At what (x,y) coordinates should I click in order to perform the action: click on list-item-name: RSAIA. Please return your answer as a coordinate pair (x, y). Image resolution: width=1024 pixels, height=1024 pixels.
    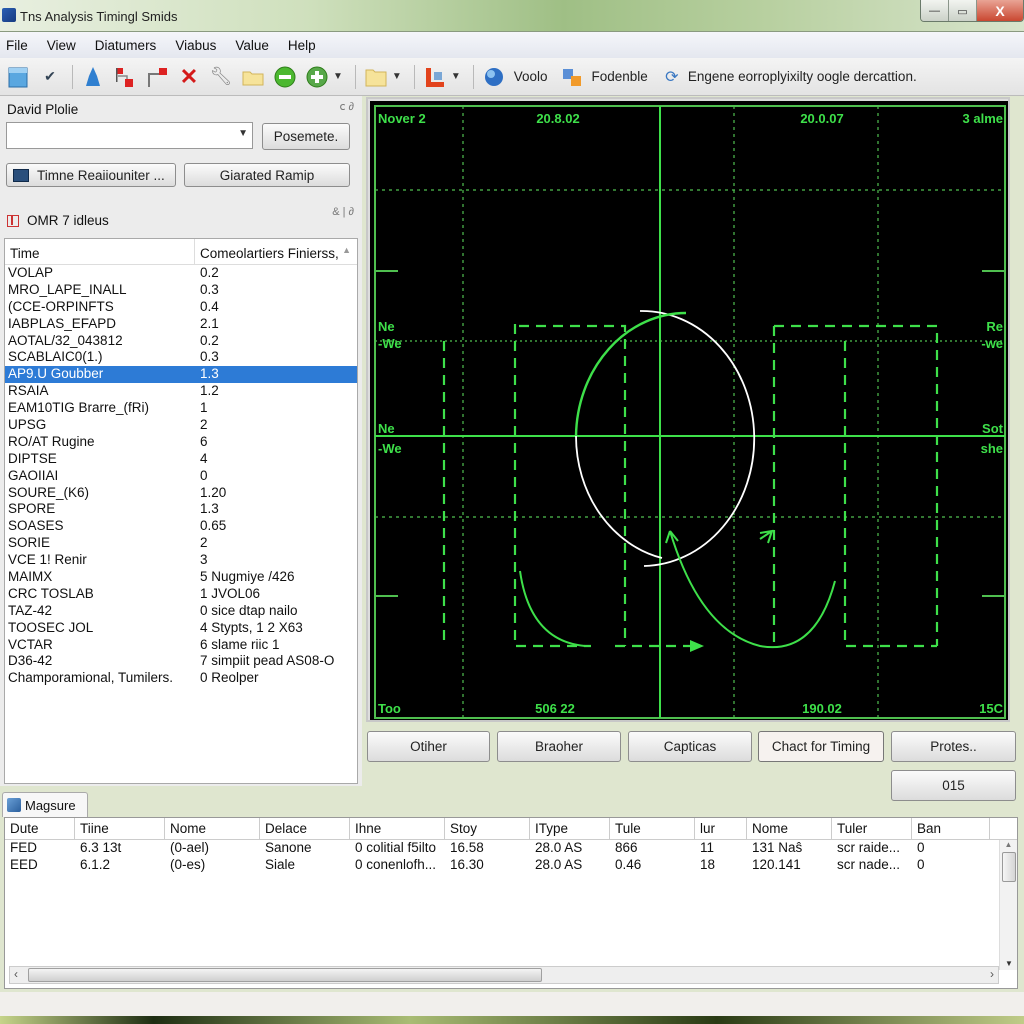
    Looking at the image, I should click on (28, 391).